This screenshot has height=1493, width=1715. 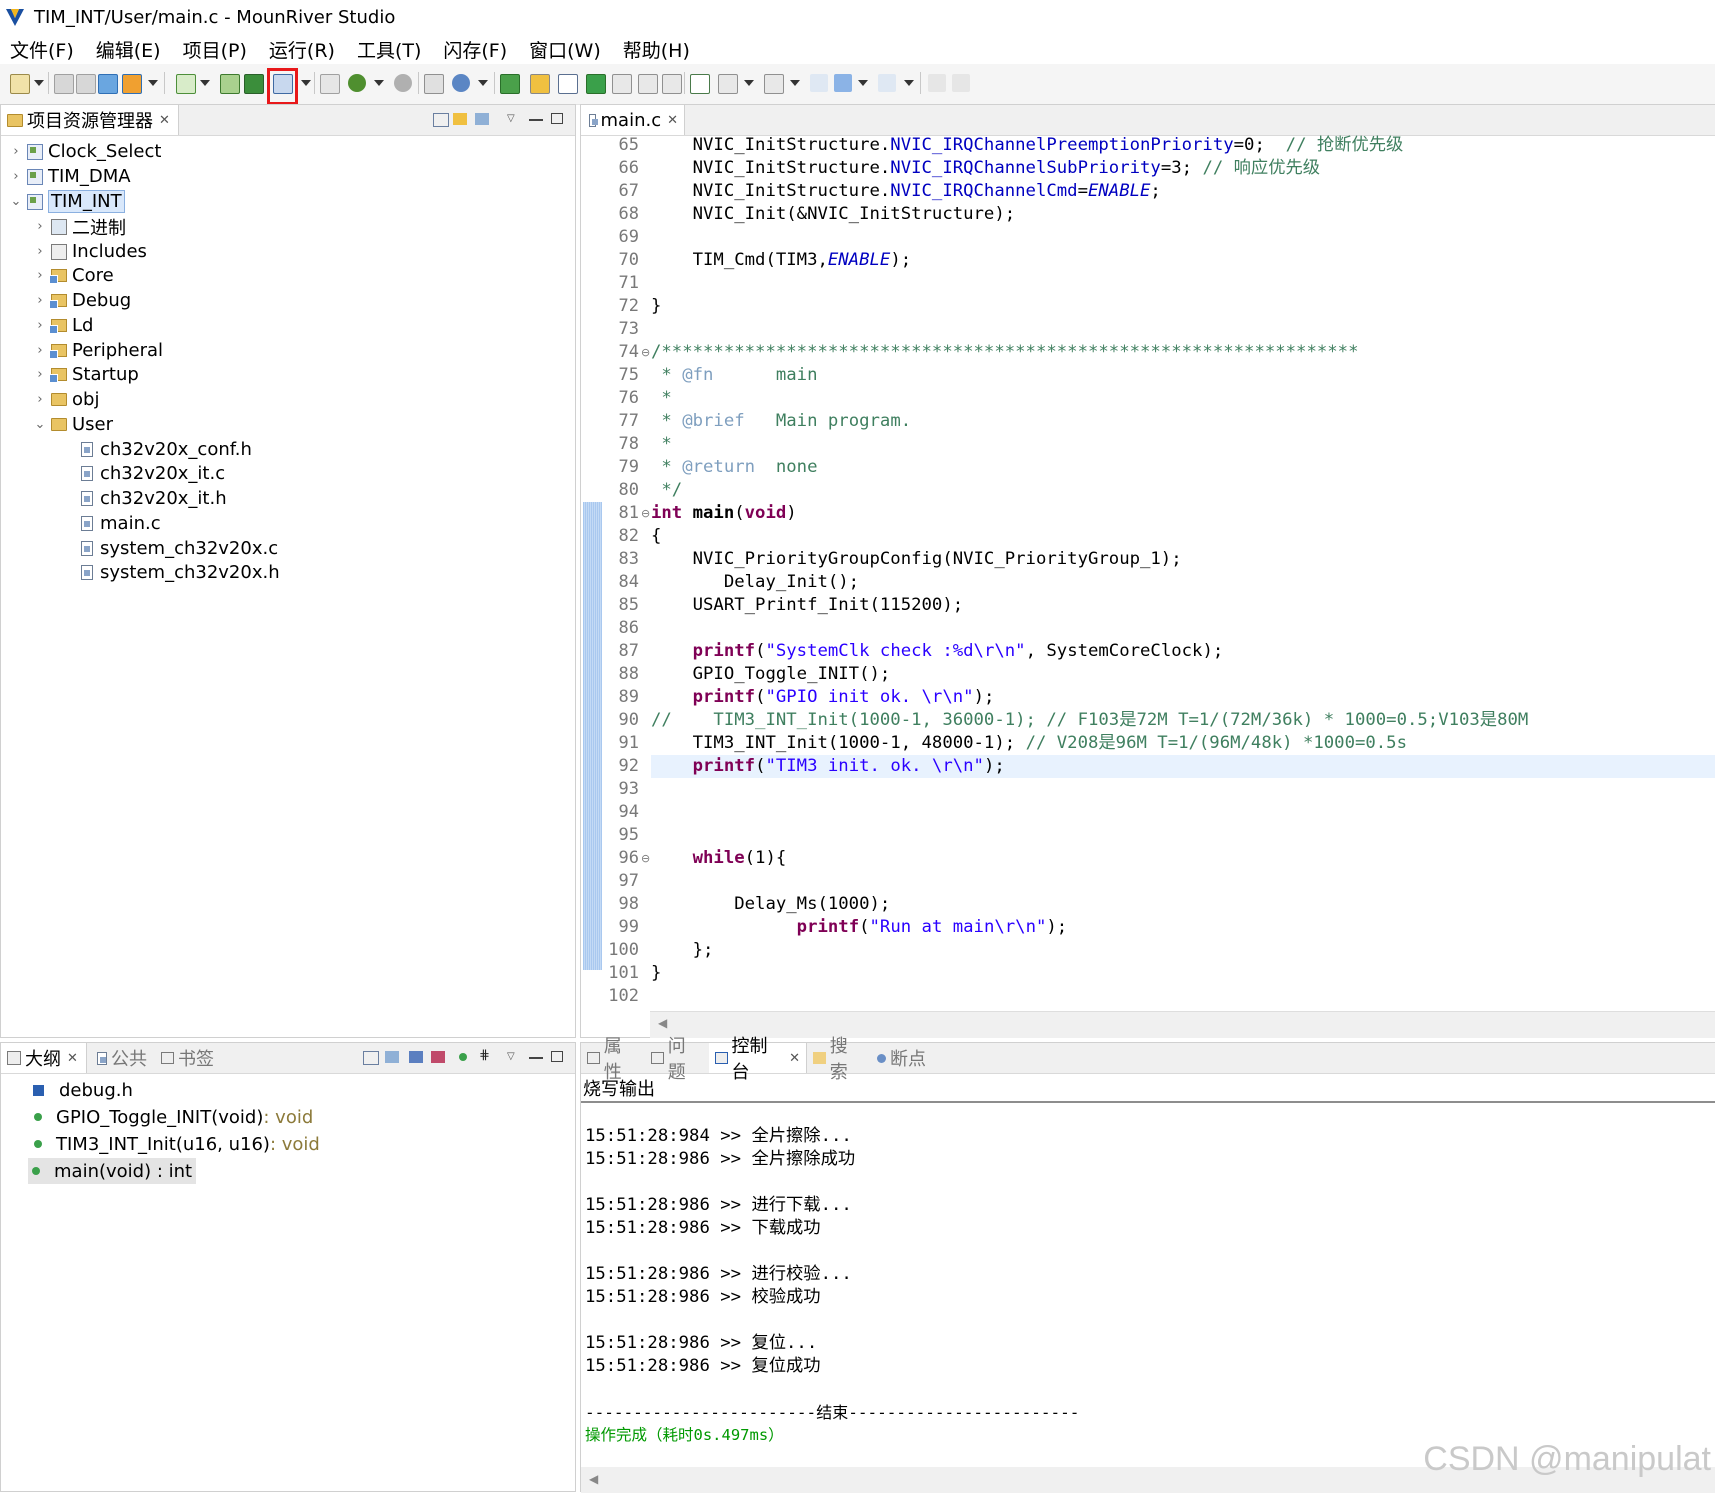 I want to click on last-edit-icon, so click(x=819, y=83).